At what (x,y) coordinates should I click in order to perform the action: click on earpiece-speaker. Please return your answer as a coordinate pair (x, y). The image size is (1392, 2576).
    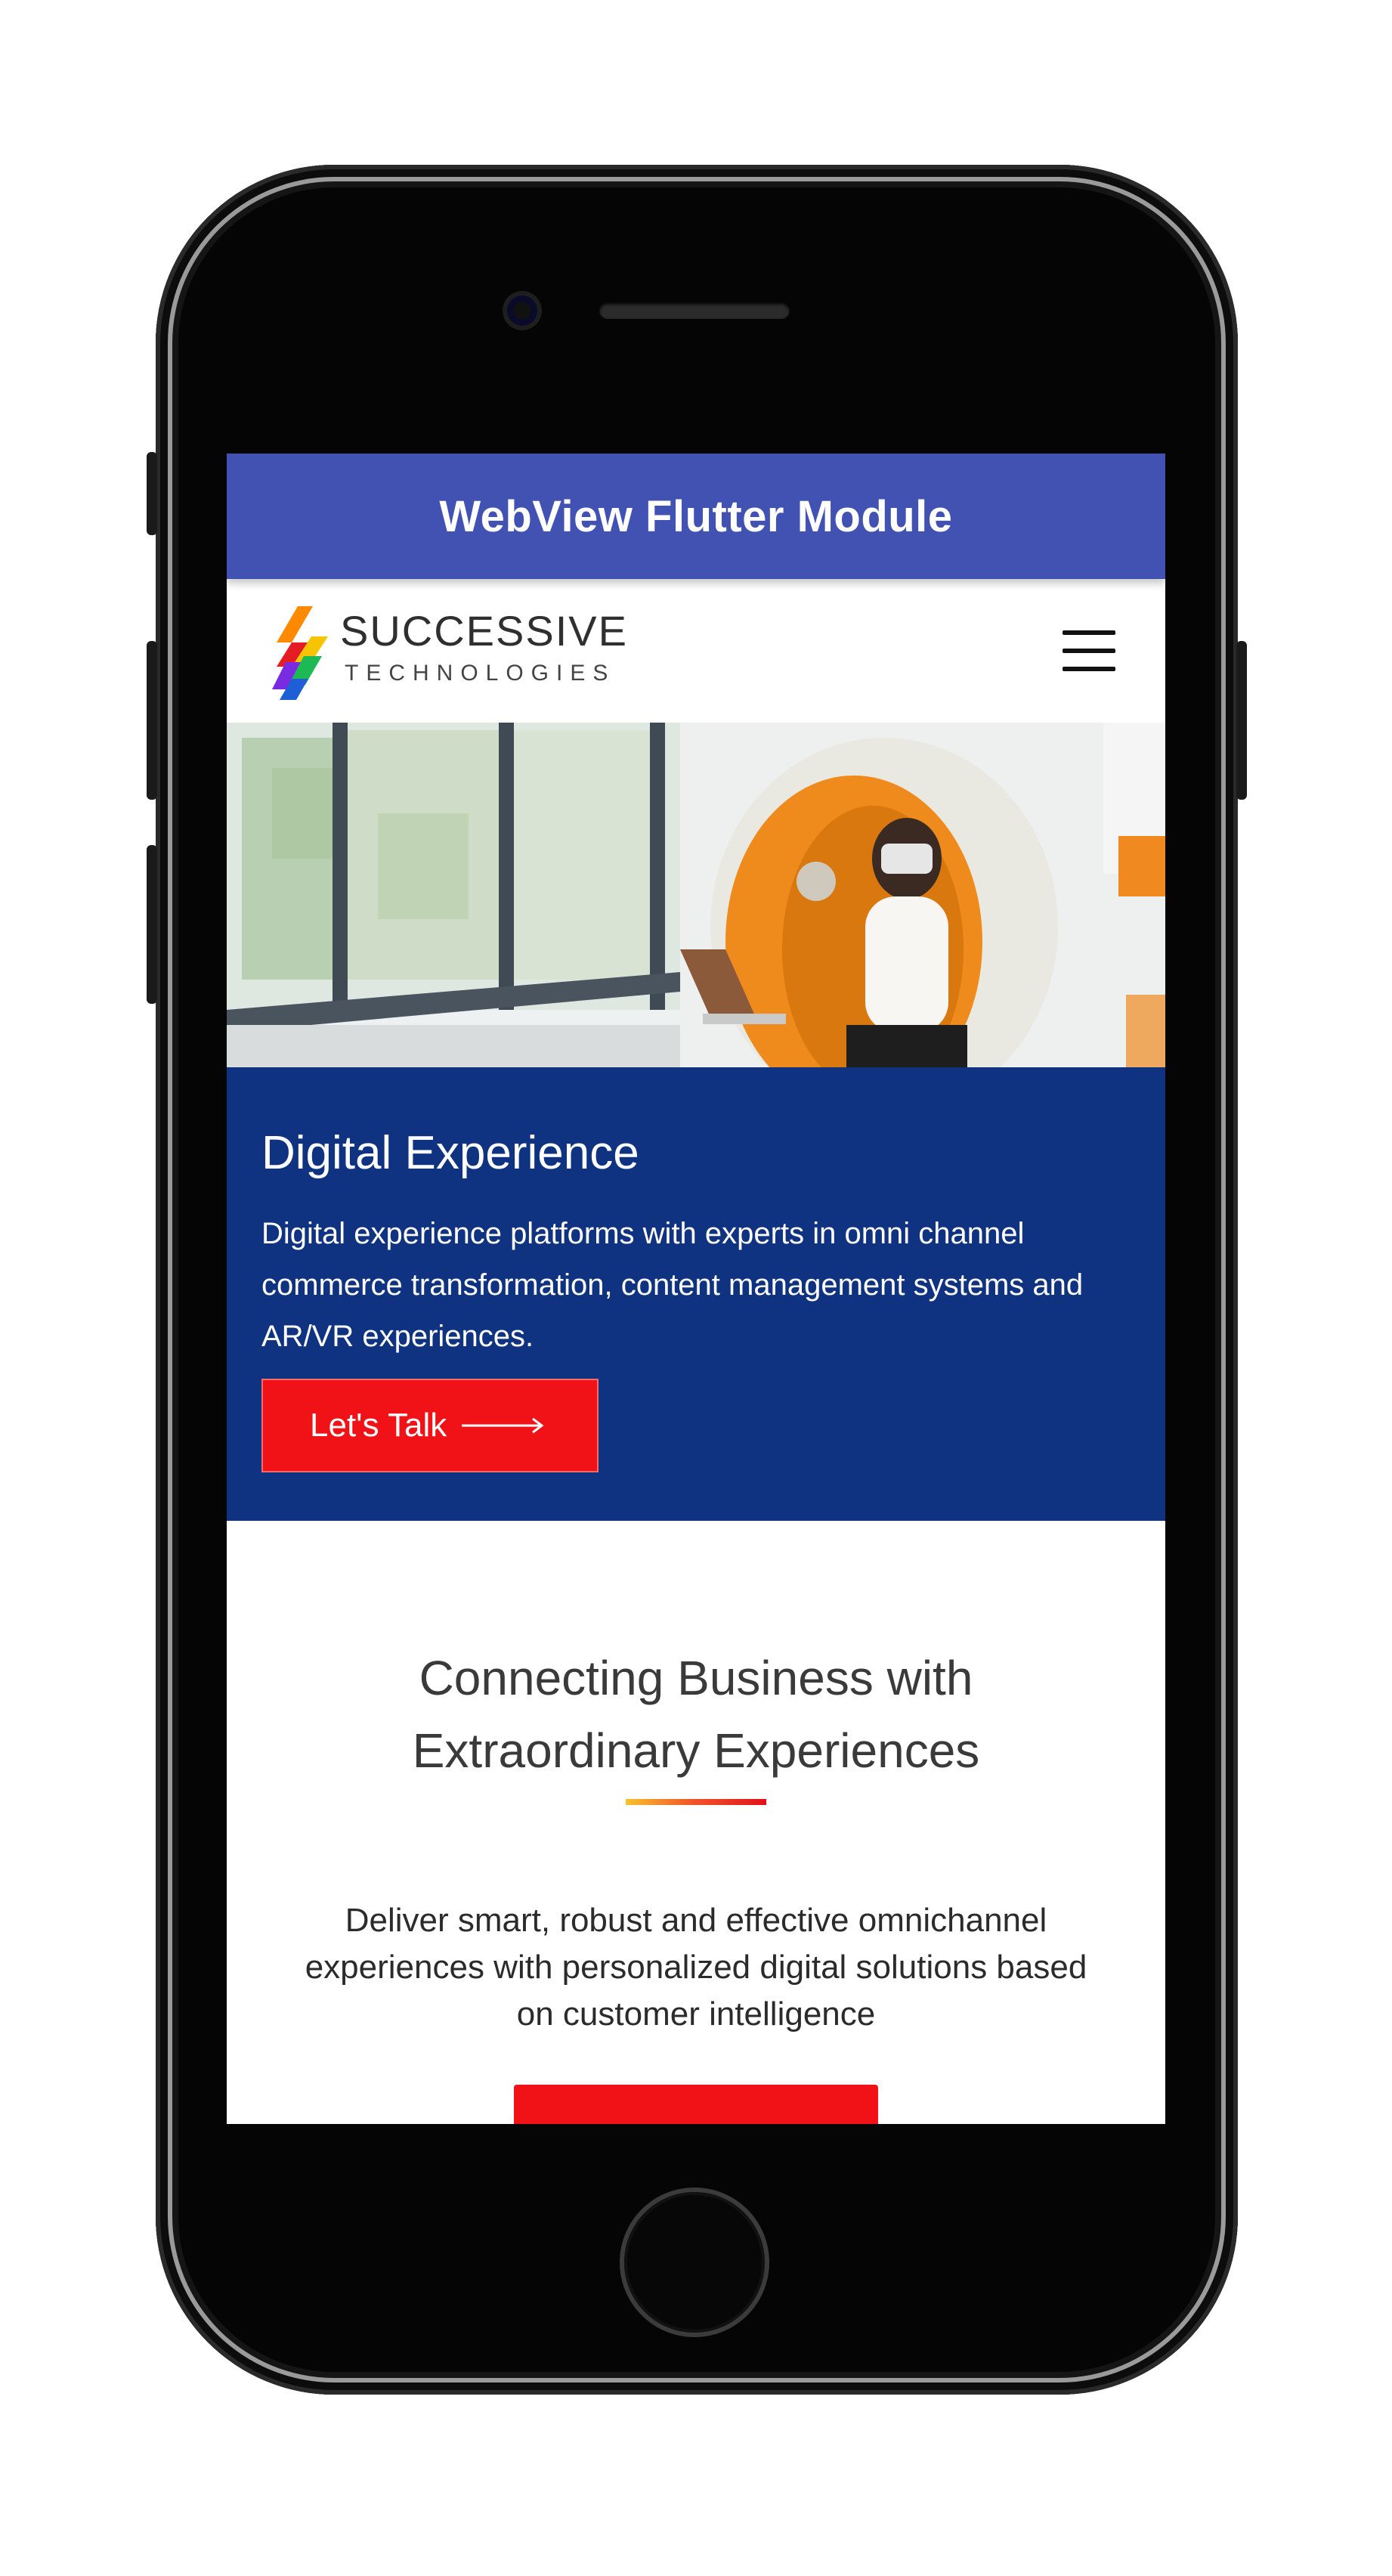
    Looking at the image, I should click on (694, 310).